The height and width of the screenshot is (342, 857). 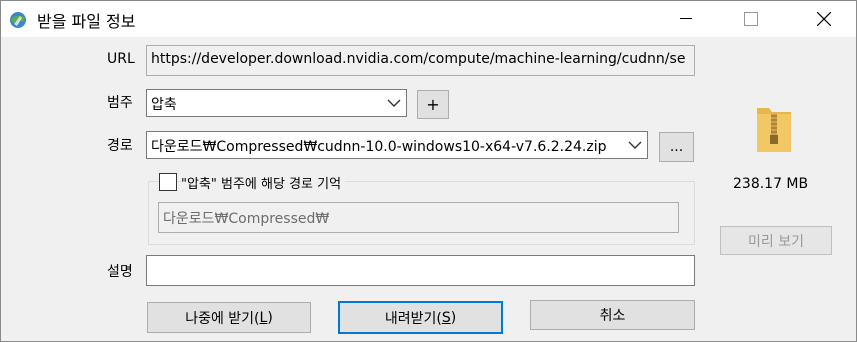 I want to click on cancel-button: 취소, so click(x=612, y=315).